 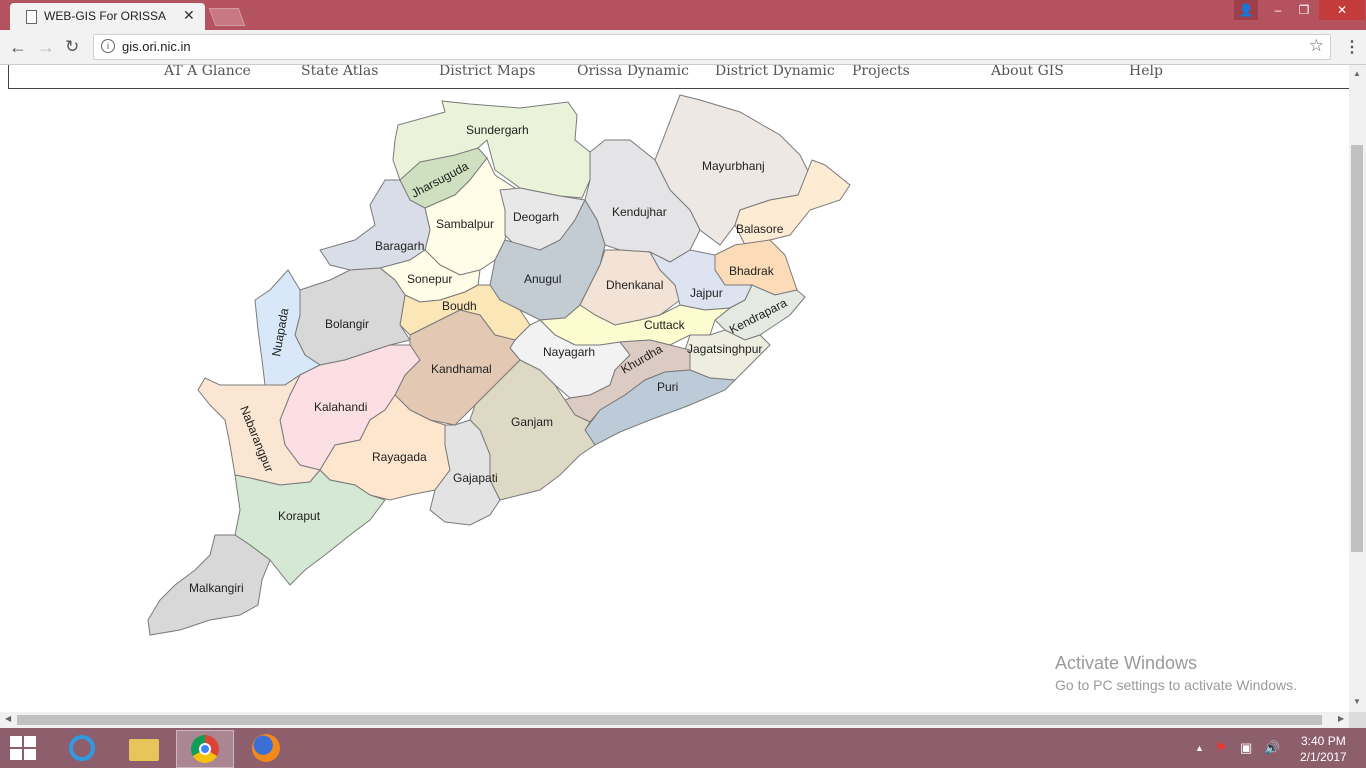 I want to click on activate-windows-title: Activate Windows, so click(x=1126, y=663).